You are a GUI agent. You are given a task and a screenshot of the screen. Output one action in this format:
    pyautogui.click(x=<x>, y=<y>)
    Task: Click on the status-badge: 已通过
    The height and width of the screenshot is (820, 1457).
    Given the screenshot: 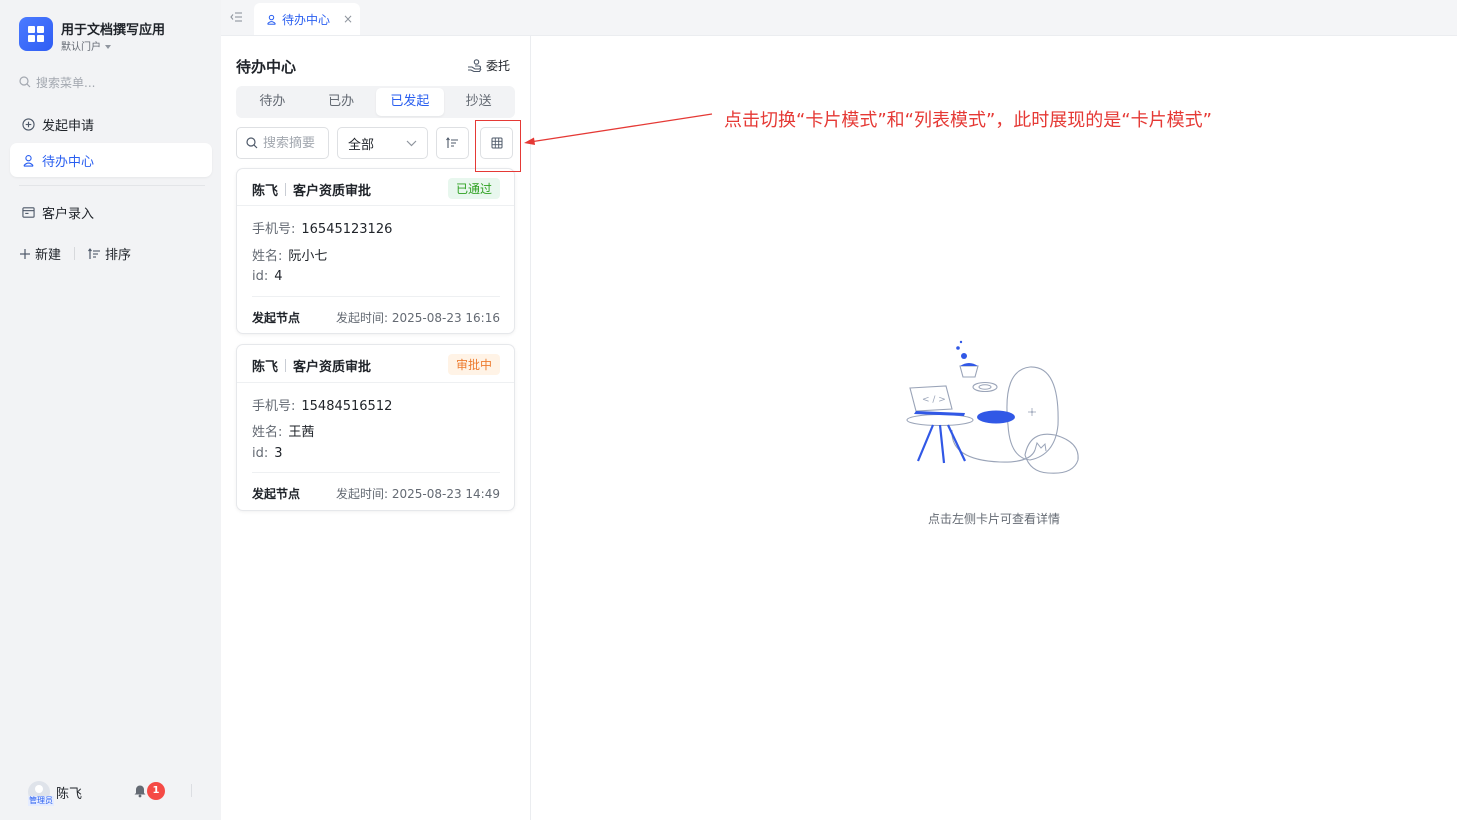 What is the action you would take?
    pyautogui.click(x=473, y=188)
    